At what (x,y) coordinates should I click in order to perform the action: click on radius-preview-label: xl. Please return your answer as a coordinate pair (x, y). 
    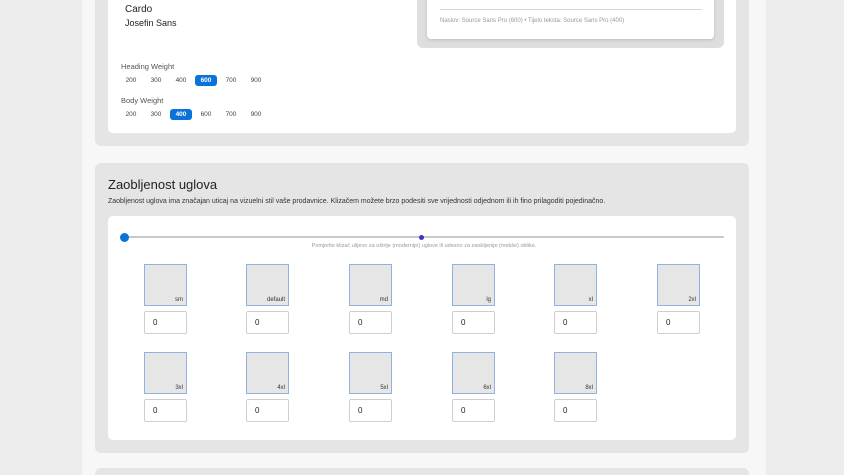
    Looking at the image, I should click on (590, 300).